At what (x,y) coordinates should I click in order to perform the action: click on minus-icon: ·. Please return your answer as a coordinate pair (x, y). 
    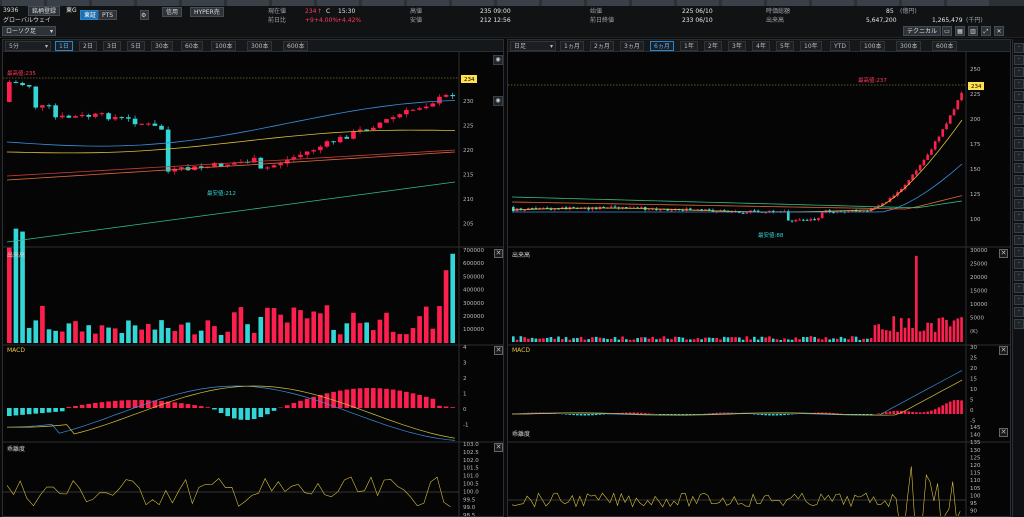
    Looking at the image, I should click on (1019, 264).